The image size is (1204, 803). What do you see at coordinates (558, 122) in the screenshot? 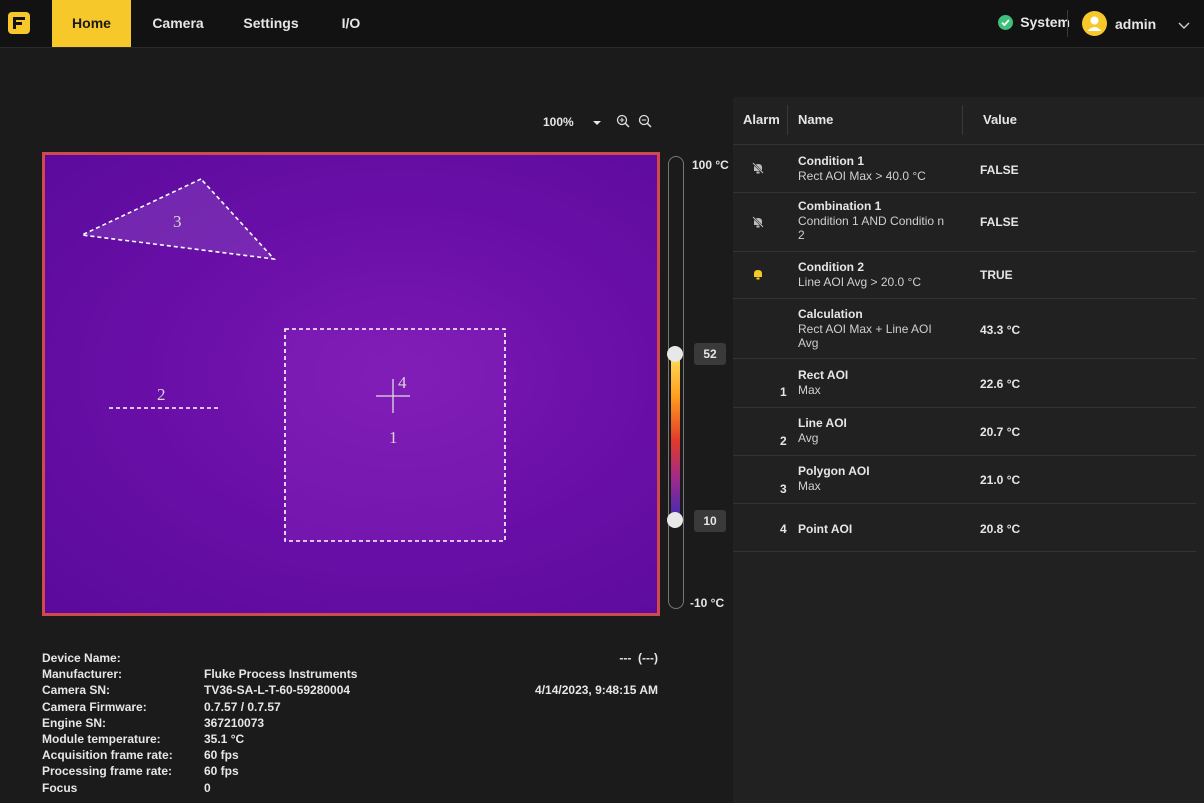
I see `zoom-level: 100%` at bounding box center [558, 122].